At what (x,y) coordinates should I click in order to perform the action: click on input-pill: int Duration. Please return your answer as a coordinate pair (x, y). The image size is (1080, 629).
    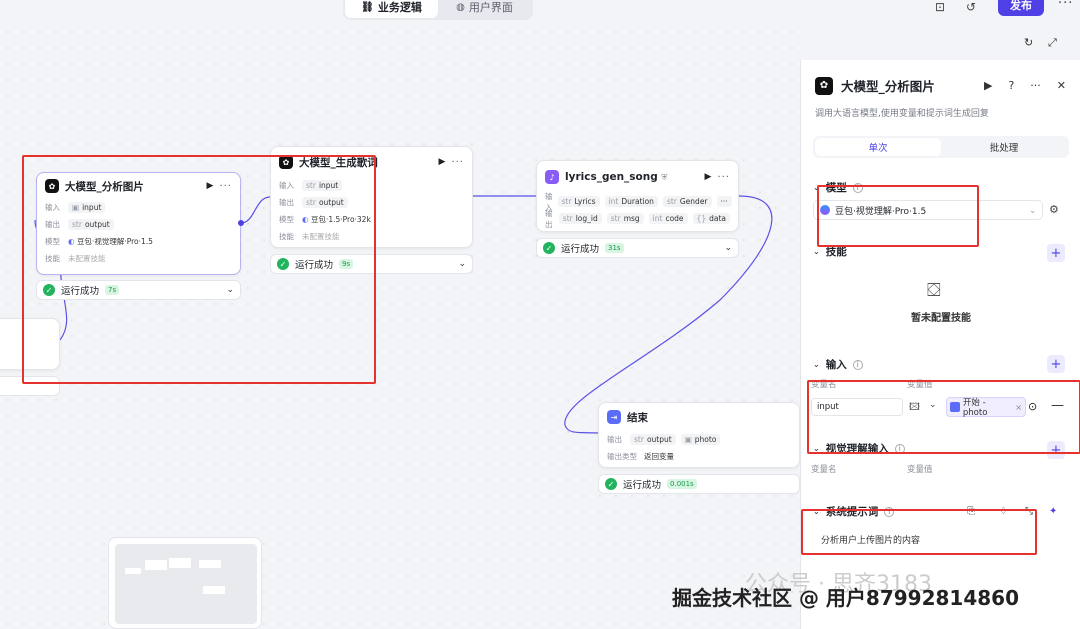
    Looking at the image, I should click on (631, 201).